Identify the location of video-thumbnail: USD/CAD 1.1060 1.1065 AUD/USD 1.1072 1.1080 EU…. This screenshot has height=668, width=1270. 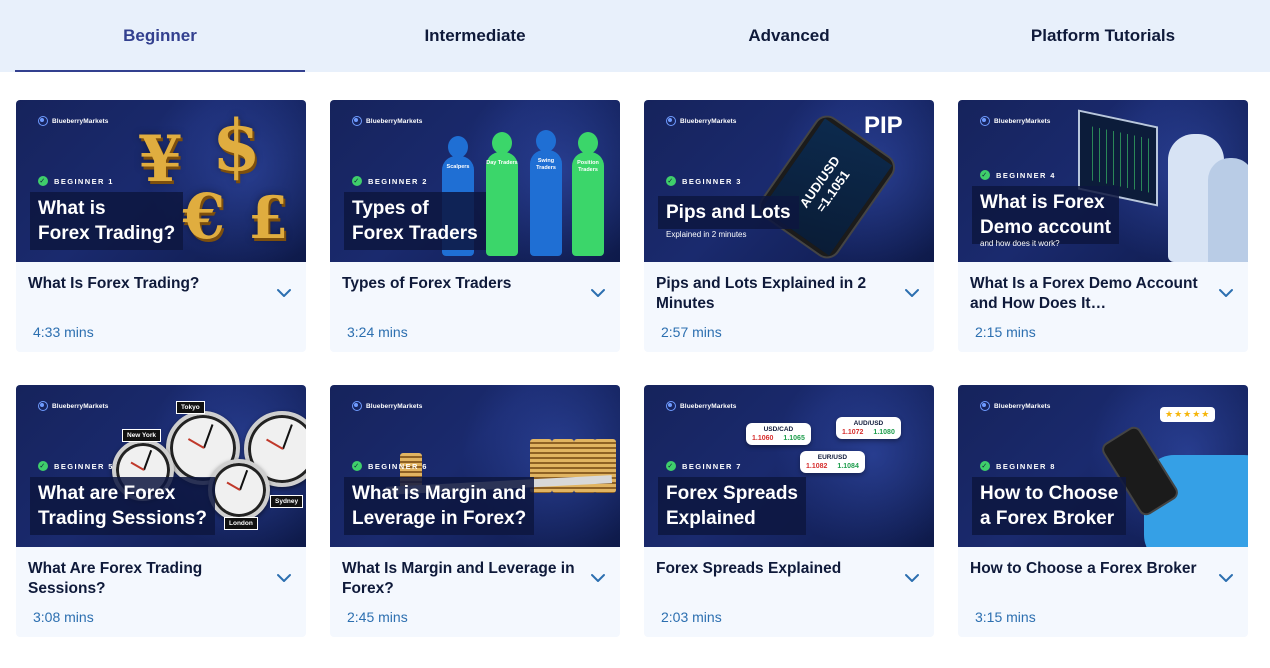
(789, 466).